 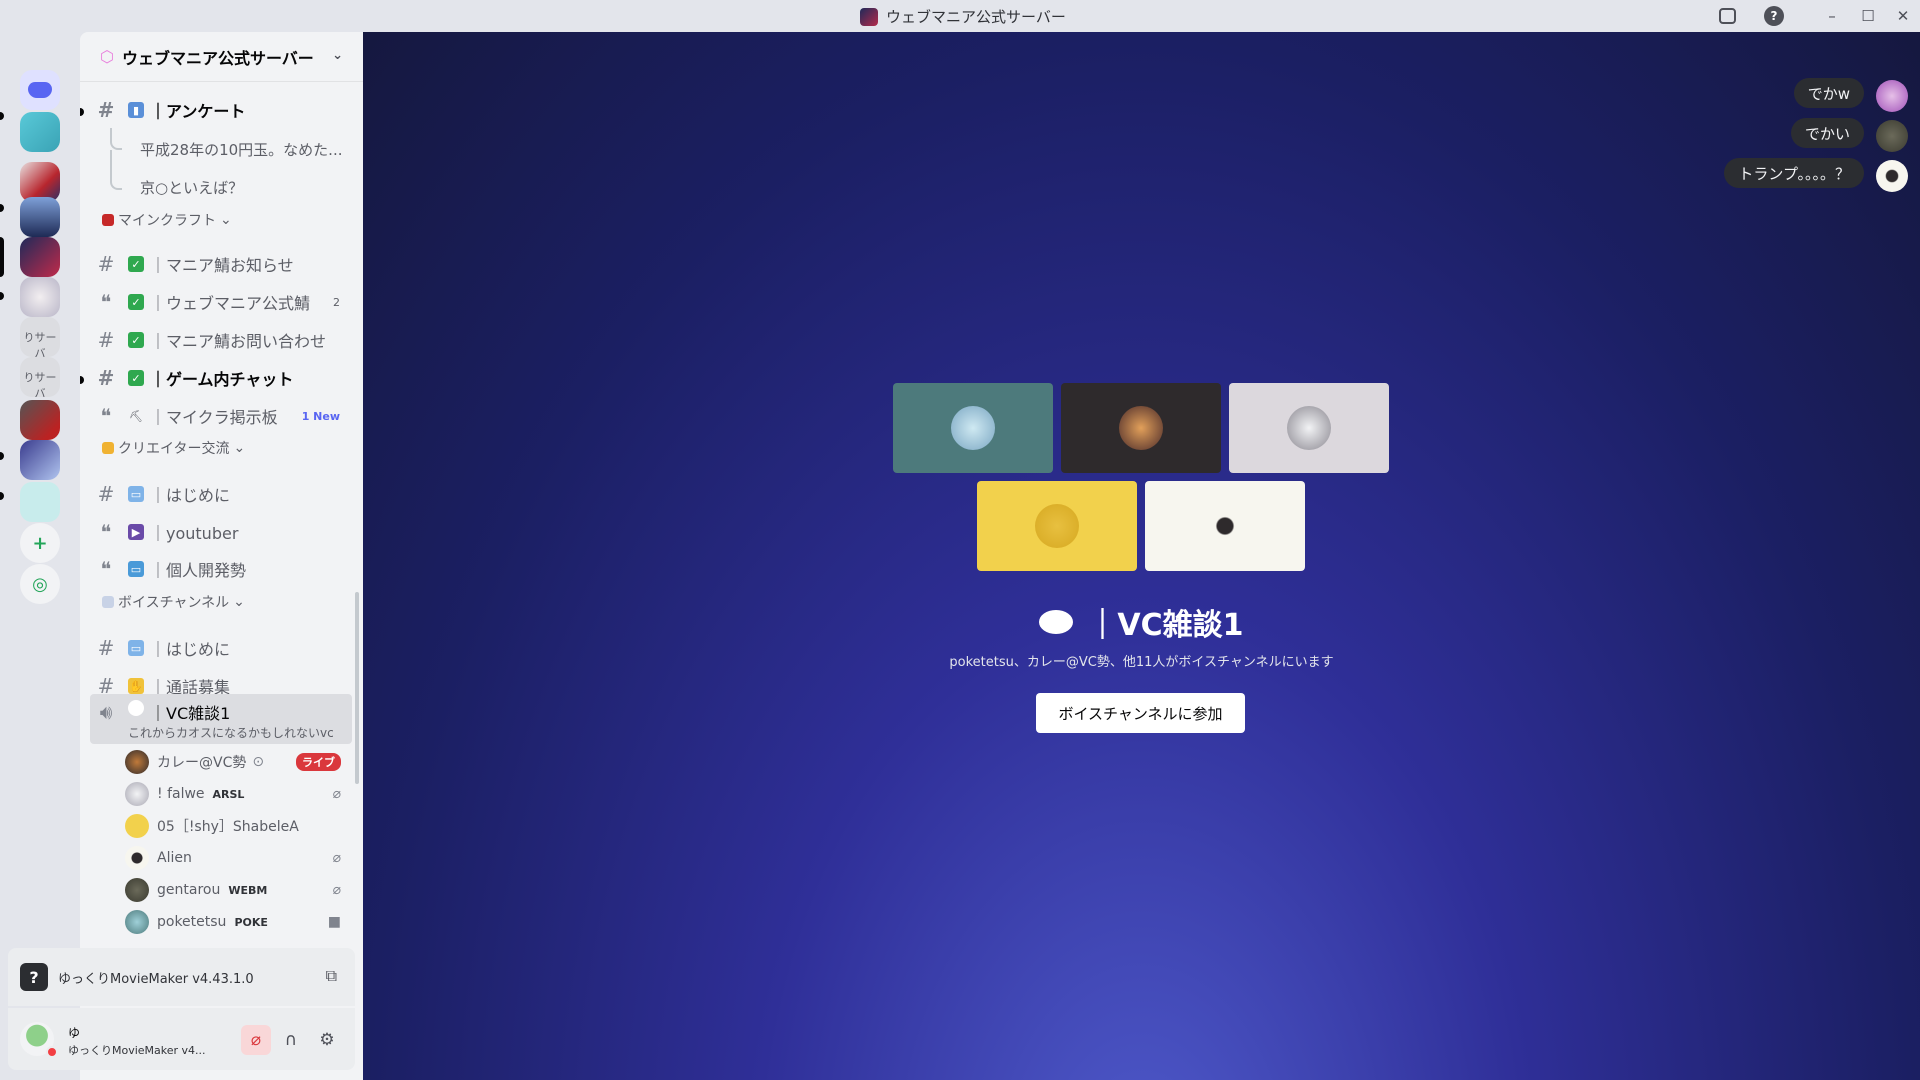 I want to click on channel-survey: # ▮ ｜アンケート, so click(x=220, y=110).